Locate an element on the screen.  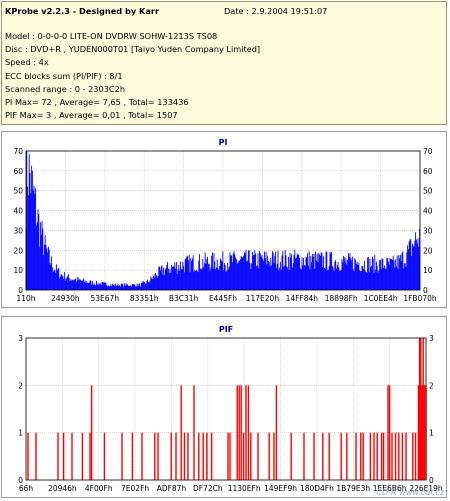
x-tick-label: 4F00Fh is located at coordinates (99, 488).